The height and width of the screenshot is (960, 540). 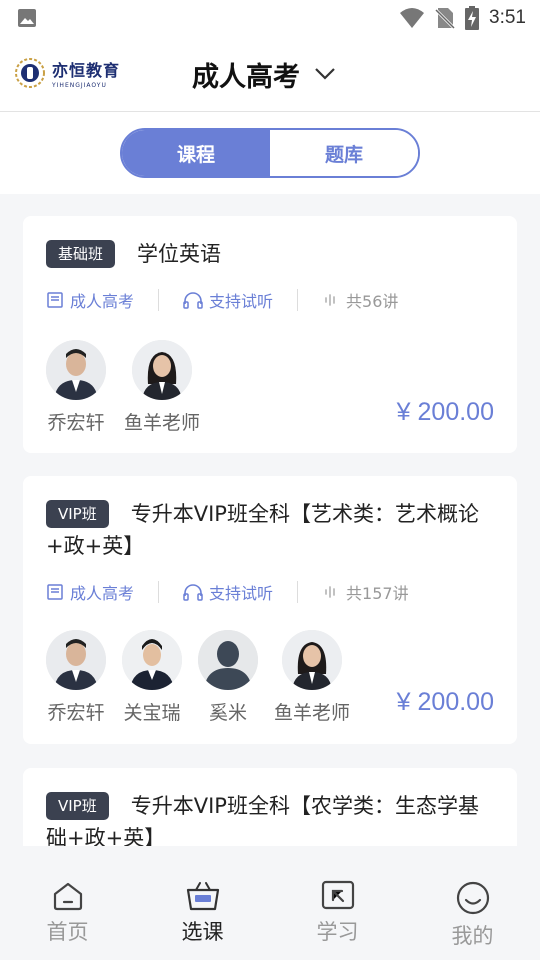 What do you see at coordinates (325, 74) in the screenshot?
I see `chevron-down-icon` at bounding box center [325, 74].